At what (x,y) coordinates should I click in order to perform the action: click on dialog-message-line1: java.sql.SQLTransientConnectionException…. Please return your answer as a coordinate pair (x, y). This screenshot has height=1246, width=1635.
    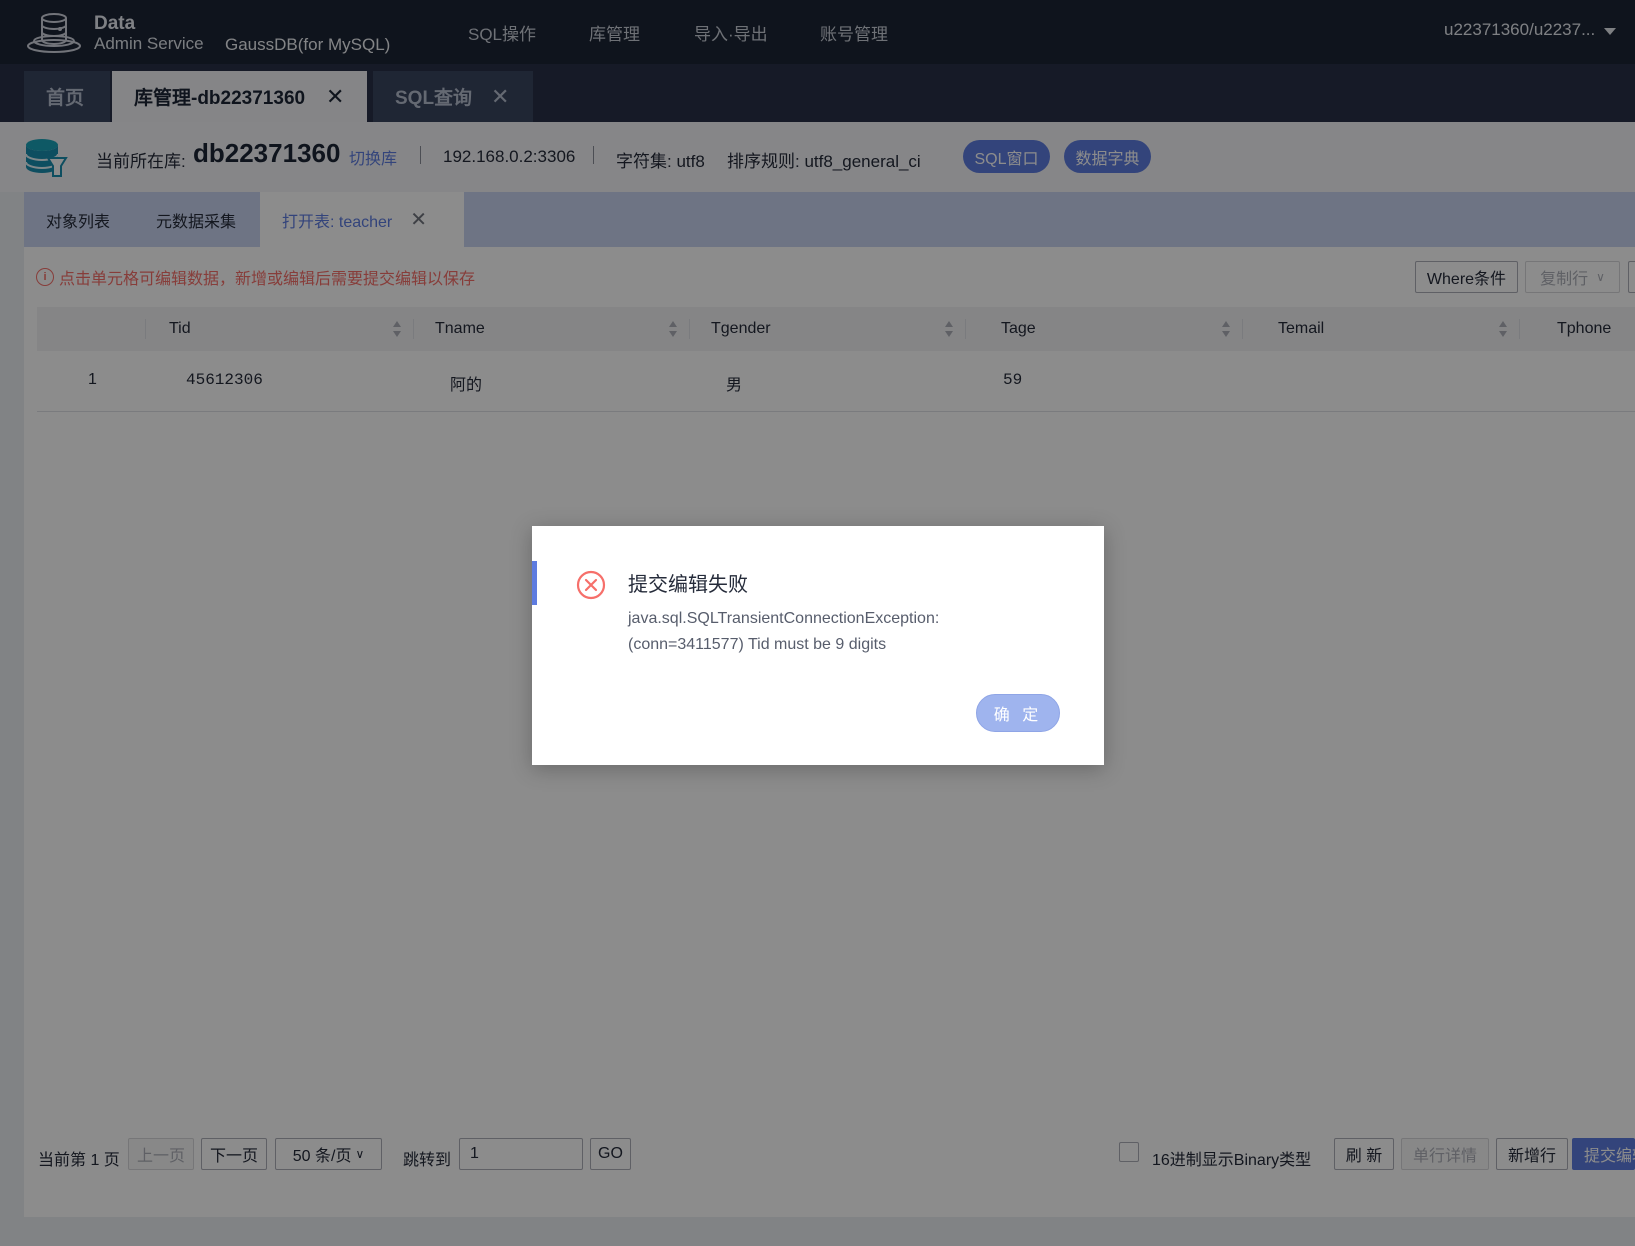
    Looking at the image, I should click on (784, 618).